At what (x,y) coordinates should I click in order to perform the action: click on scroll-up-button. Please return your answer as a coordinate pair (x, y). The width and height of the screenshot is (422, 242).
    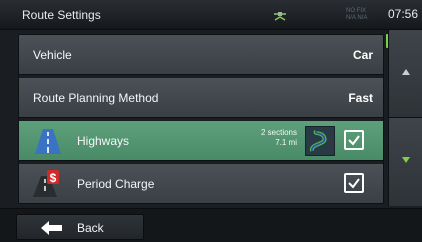
    Looking at the image, I should click on (405, 74).